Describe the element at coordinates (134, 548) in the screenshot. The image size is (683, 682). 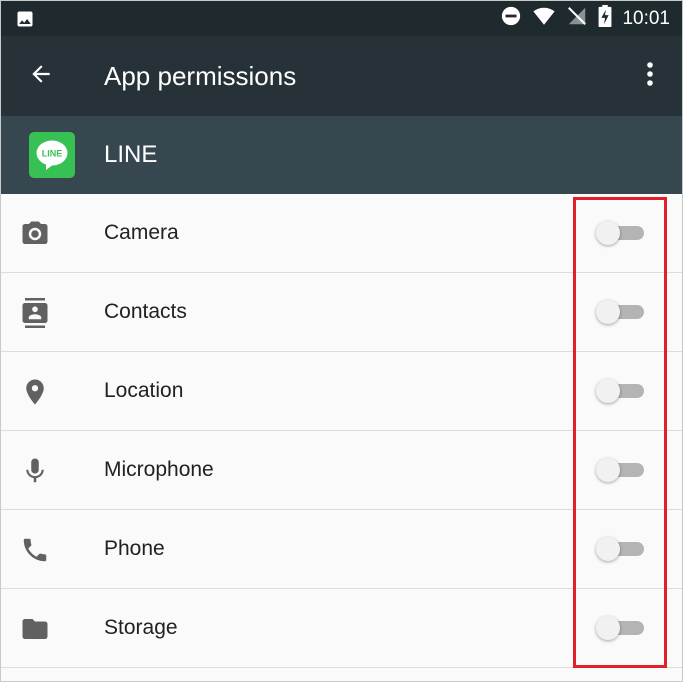
I see `permission-label: Phone` at that location.